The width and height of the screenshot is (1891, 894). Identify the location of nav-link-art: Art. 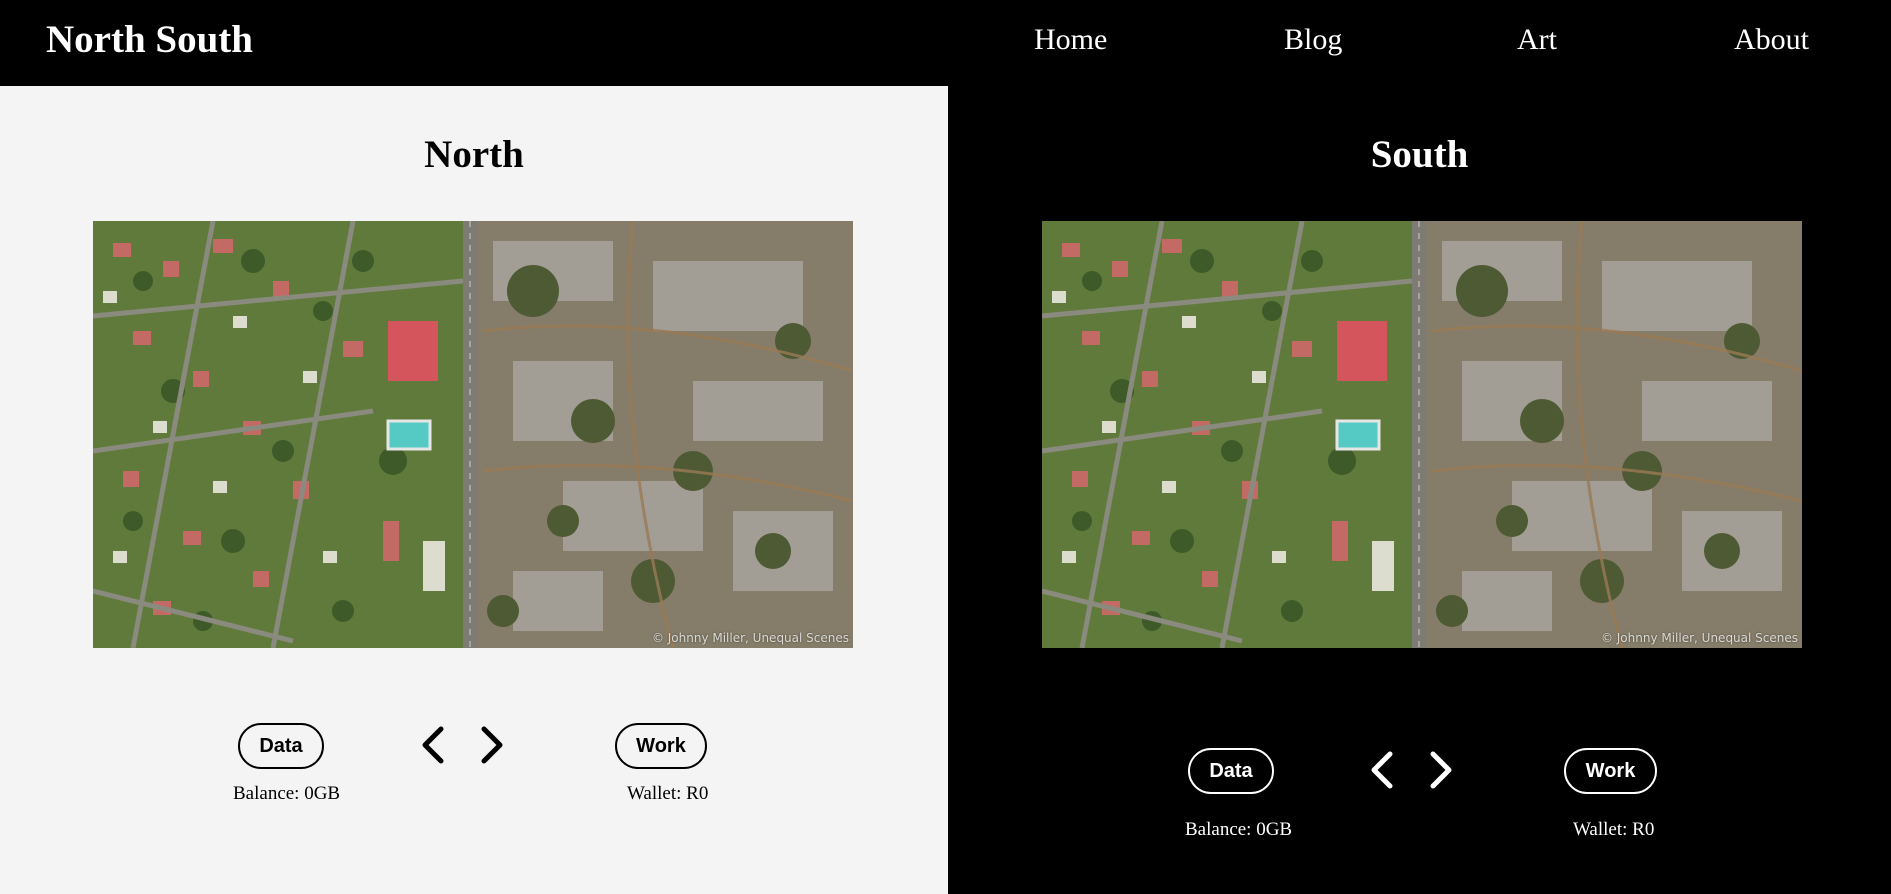
(1537, 40).